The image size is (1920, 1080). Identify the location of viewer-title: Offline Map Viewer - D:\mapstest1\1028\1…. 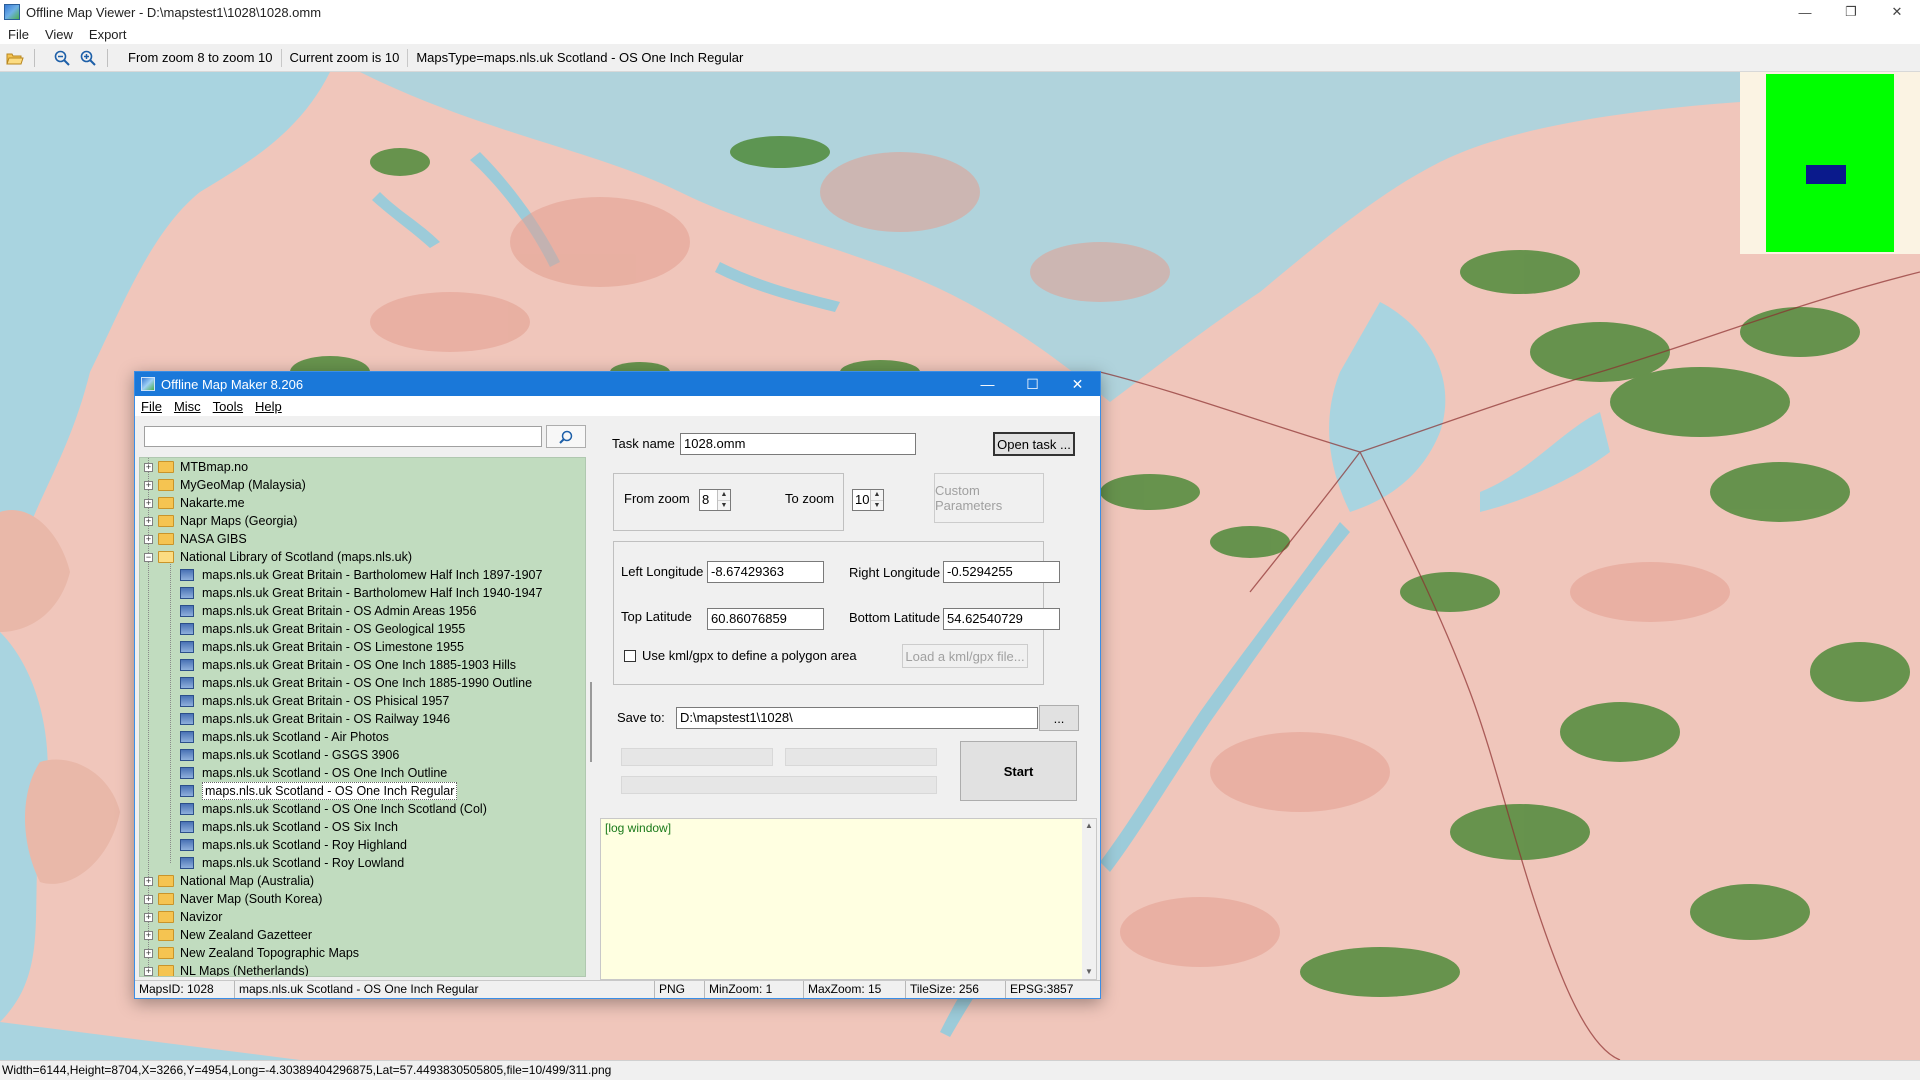
(174, 12).